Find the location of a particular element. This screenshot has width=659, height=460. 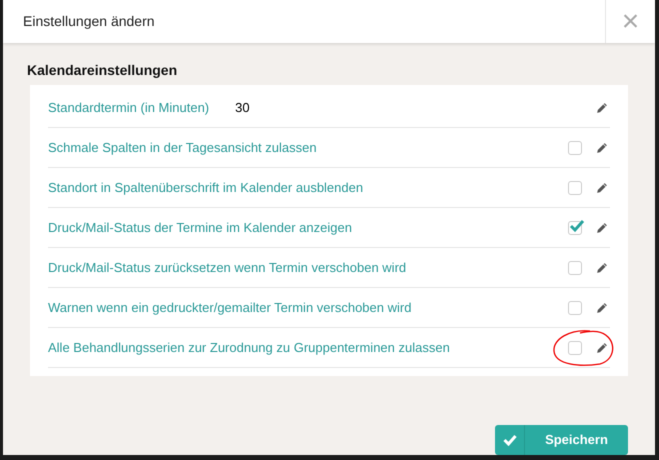

setting-label: Standort in Spaltenüberschrift im Kalender ausblenden is located at coordinates (206, 187).